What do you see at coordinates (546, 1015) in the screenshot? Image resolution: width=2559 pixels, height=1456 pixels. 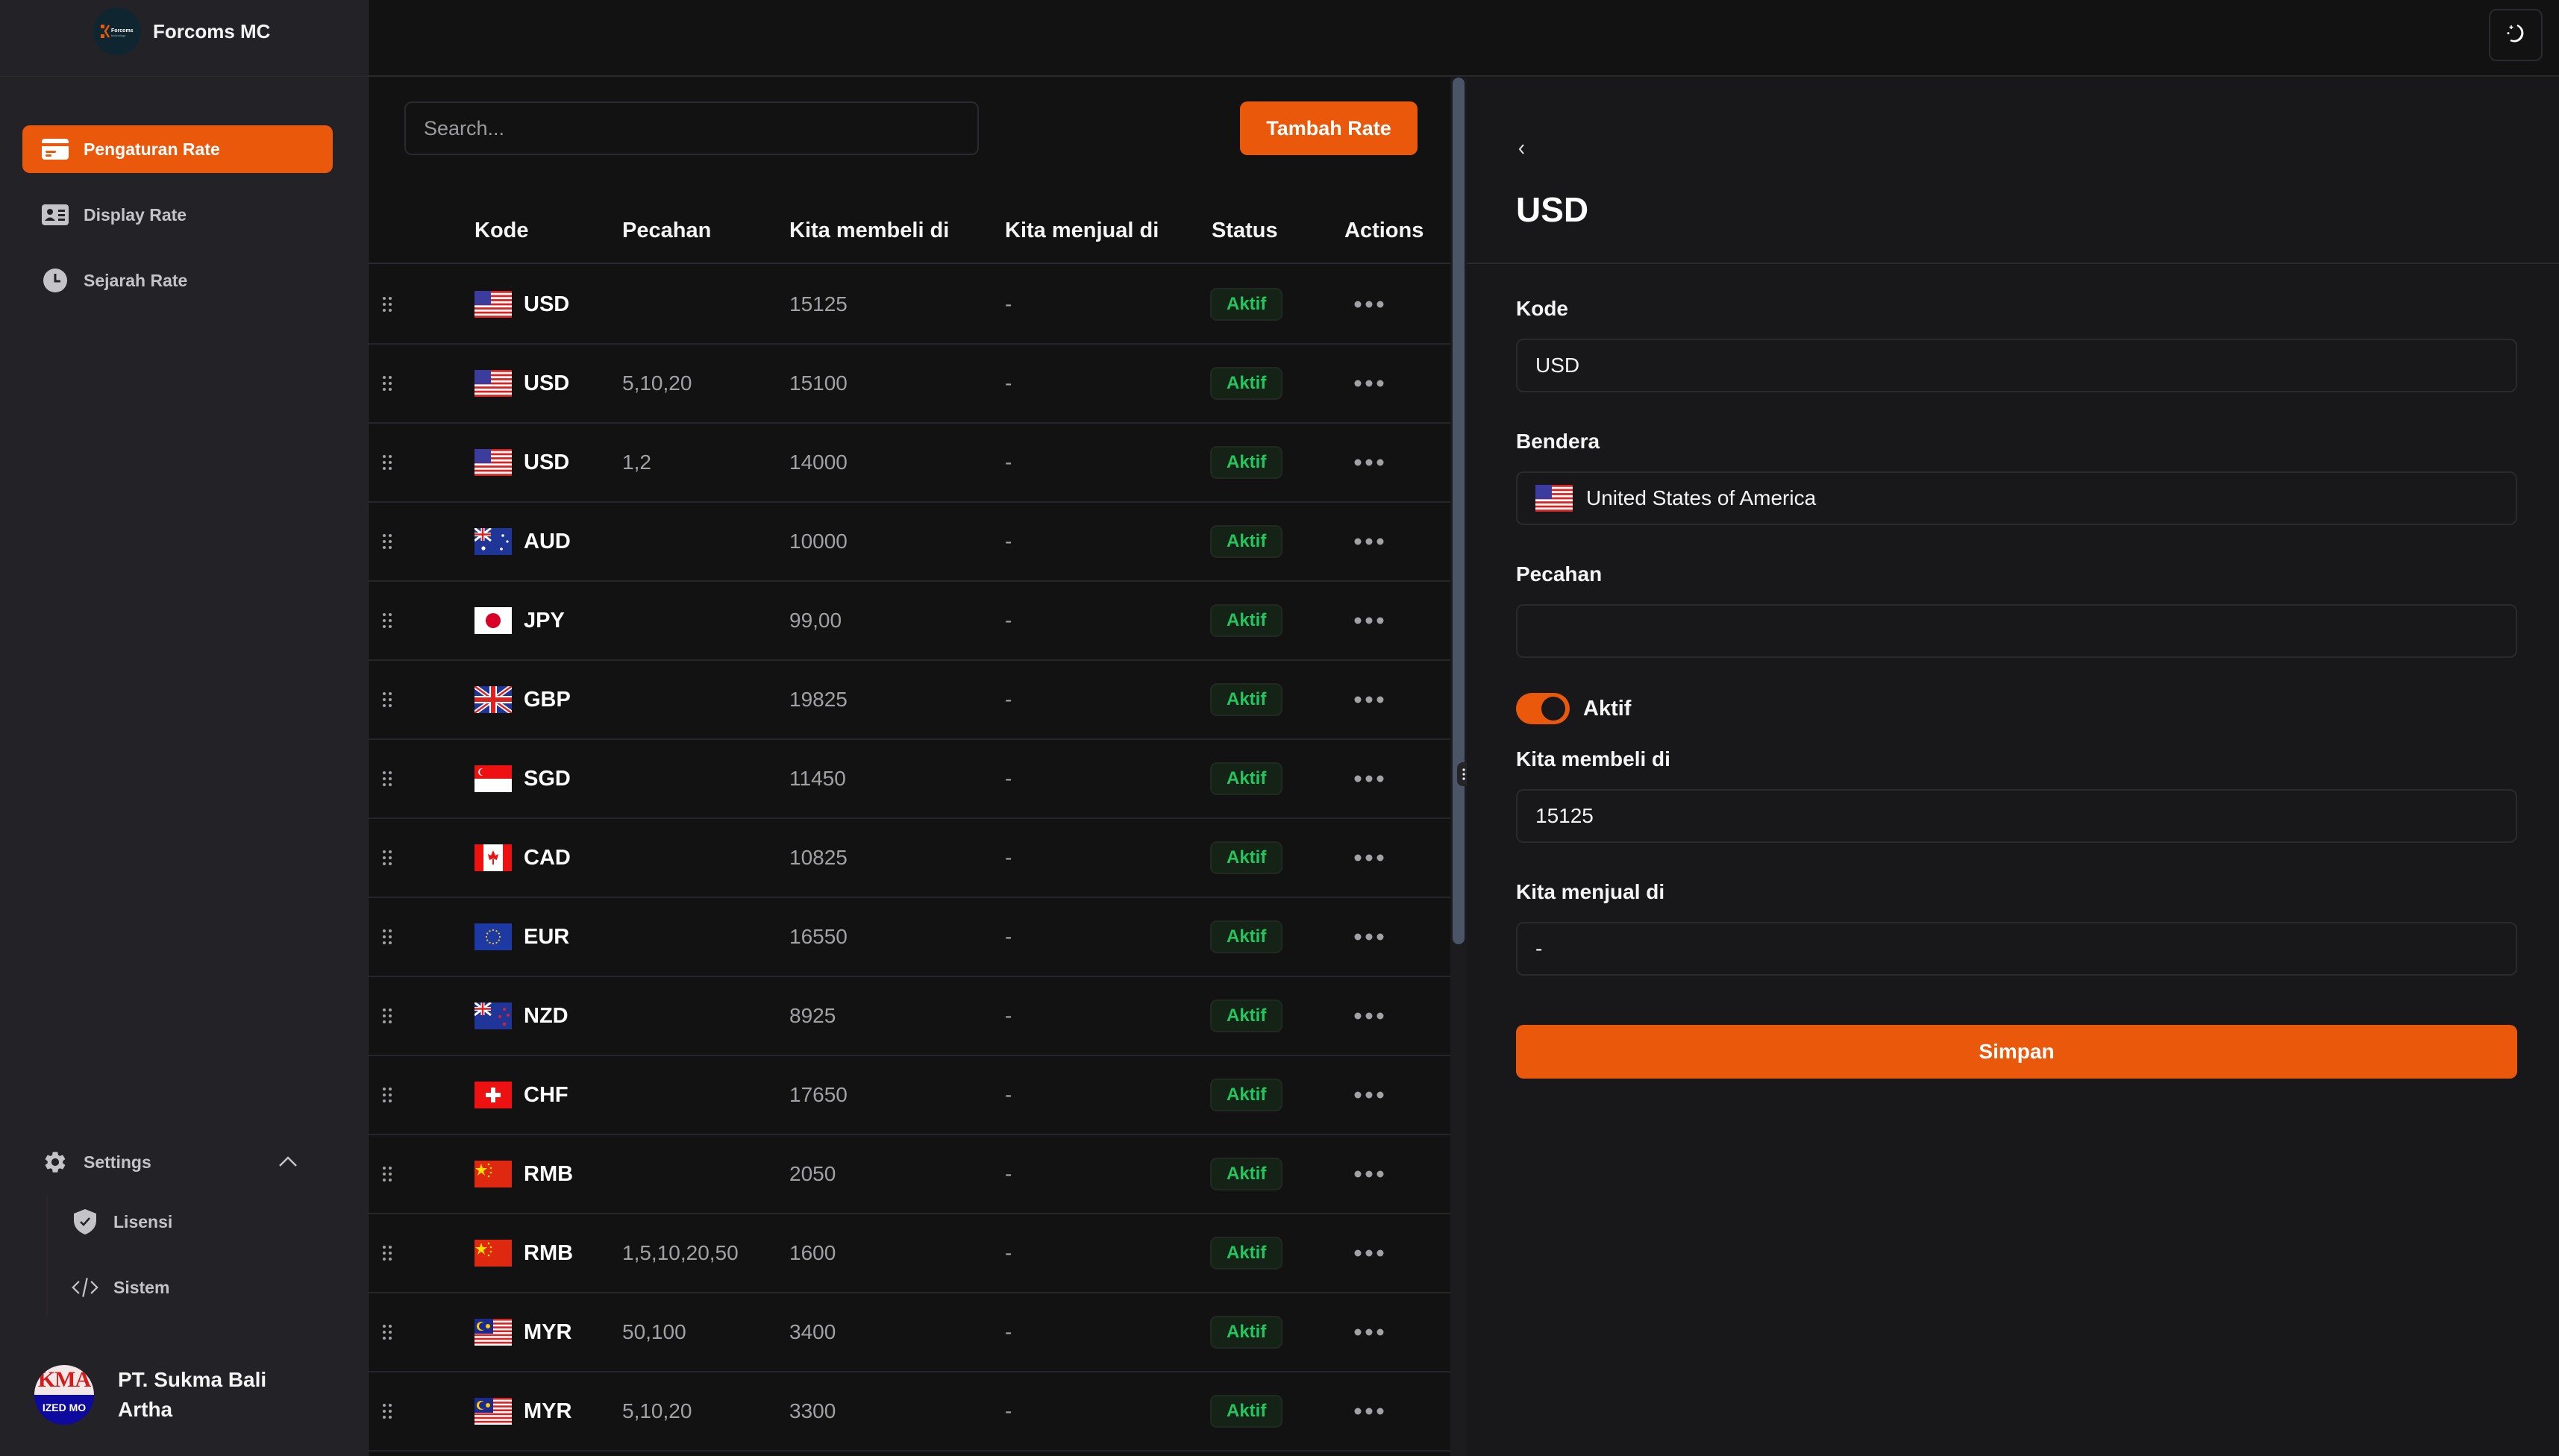 I see `kode-text: NZD` at bounding box center [546, 1015].